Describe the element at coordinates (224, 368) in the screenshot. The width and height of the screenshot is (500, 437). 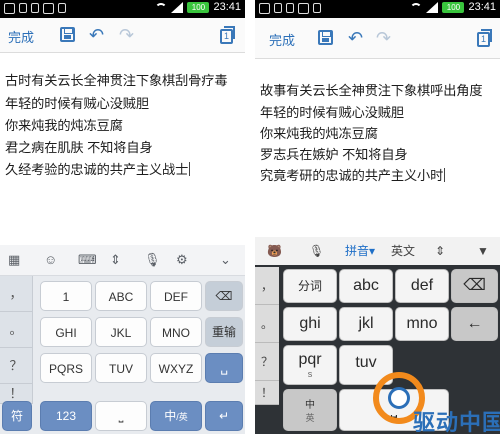
I see `space-side-key: ␣` at that location.